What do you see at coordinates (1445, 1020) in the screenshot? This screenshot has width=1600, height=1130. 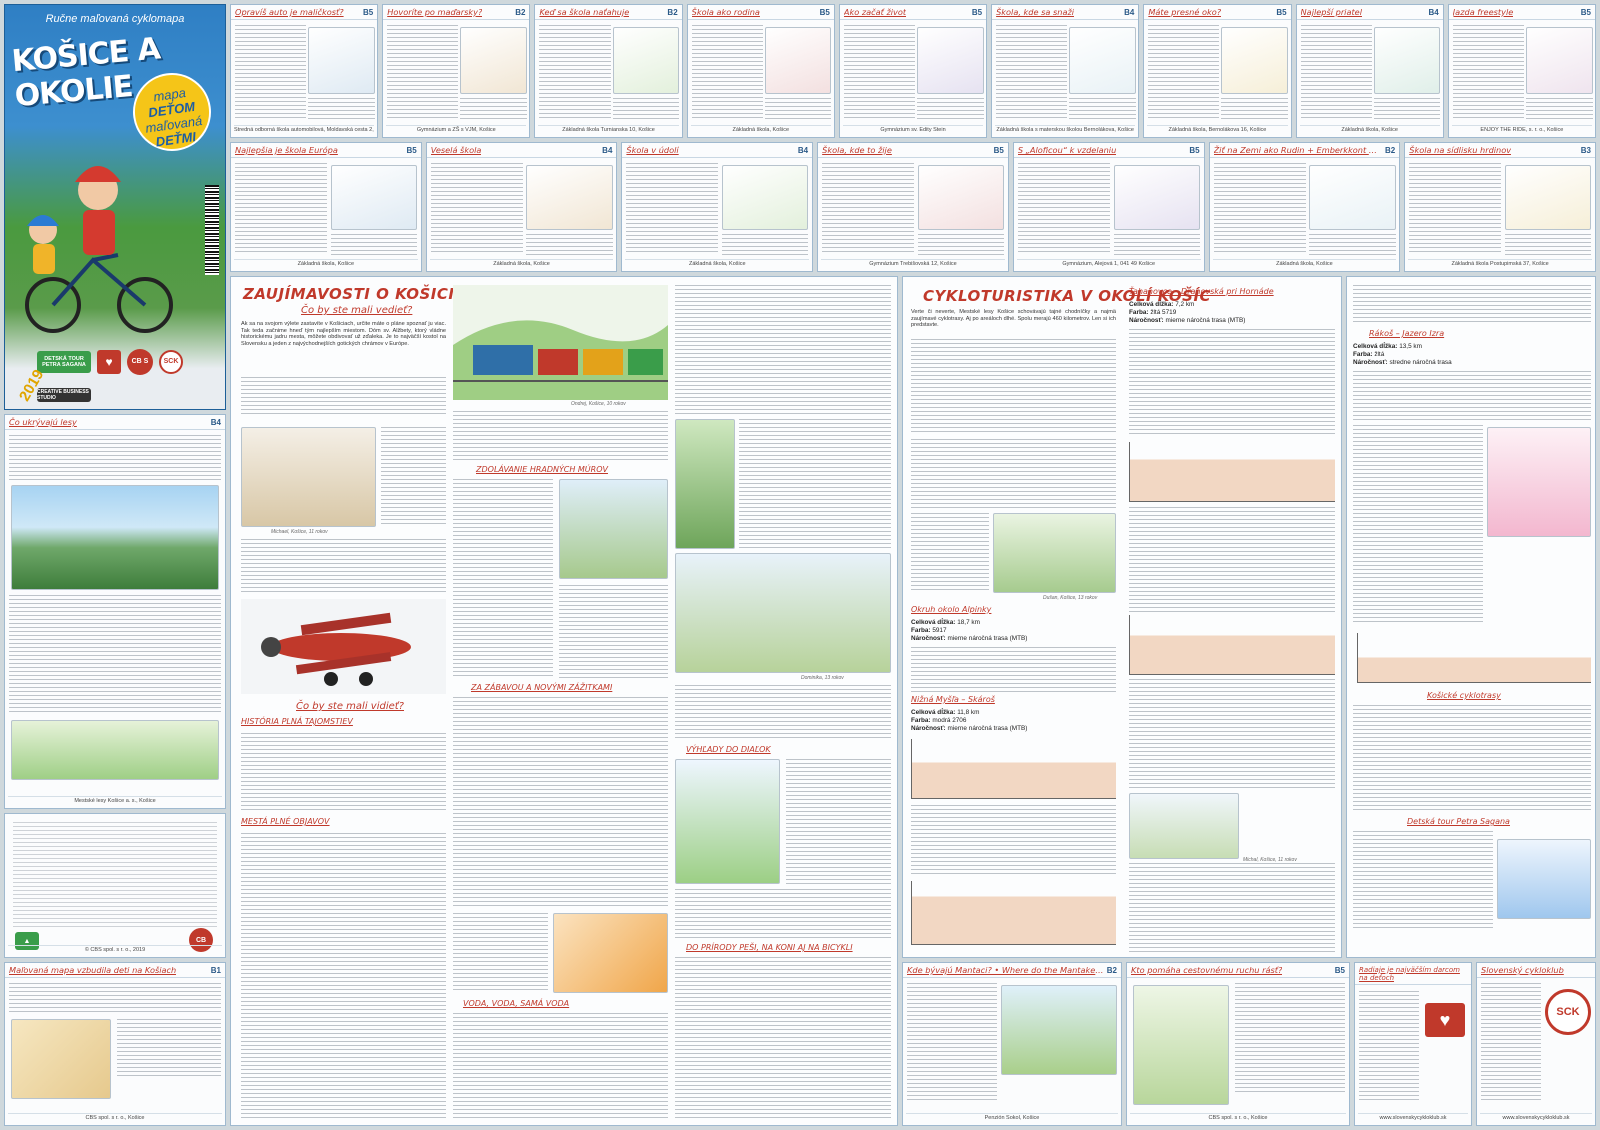 I see `heart-logo: ♥` at bounding box center [1445, 1020].